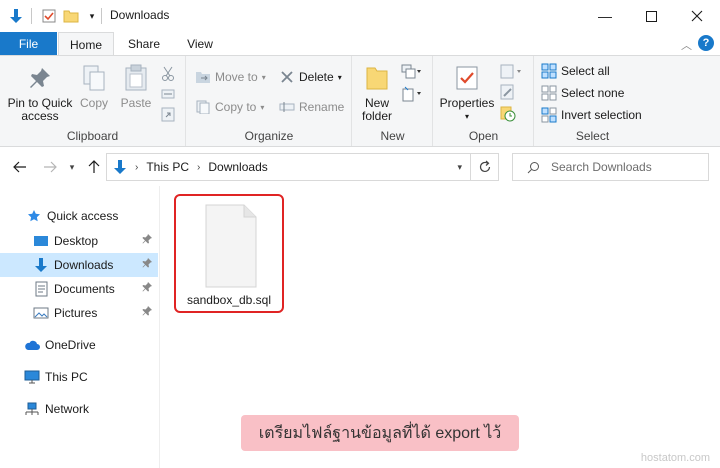  Describe the element at coordinates (287, 77) in the screenshot. I see `delete-x-icon` at that location.